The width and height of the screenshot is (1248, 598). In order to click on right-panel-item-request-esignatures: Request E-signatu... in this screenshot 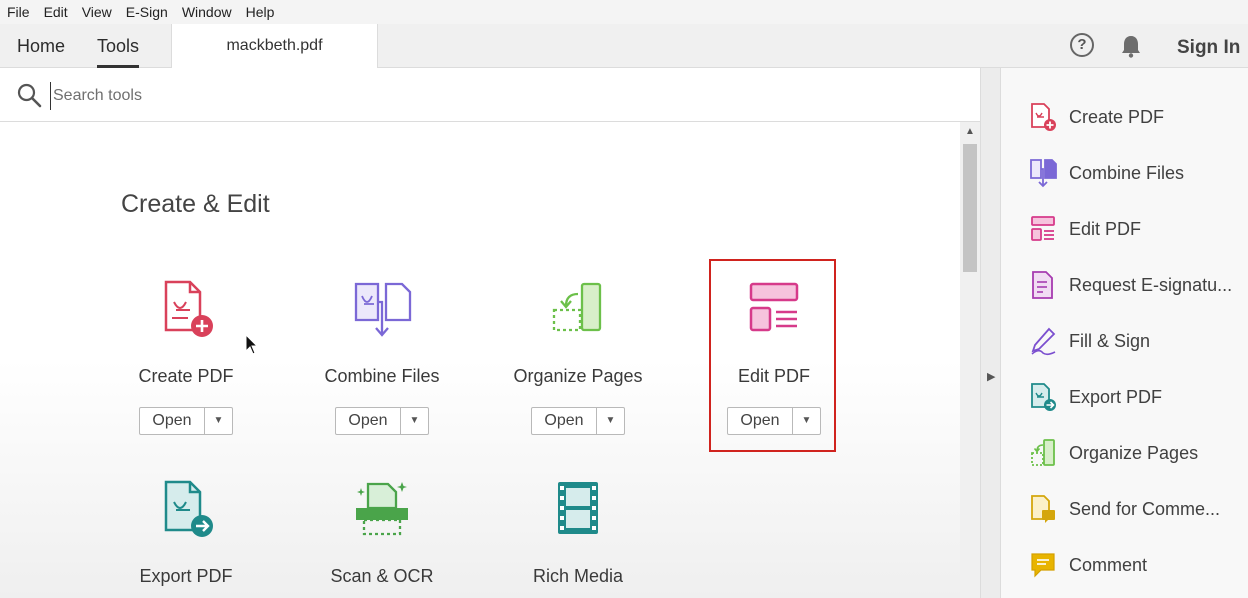, I will do `click(1130, 285)`.